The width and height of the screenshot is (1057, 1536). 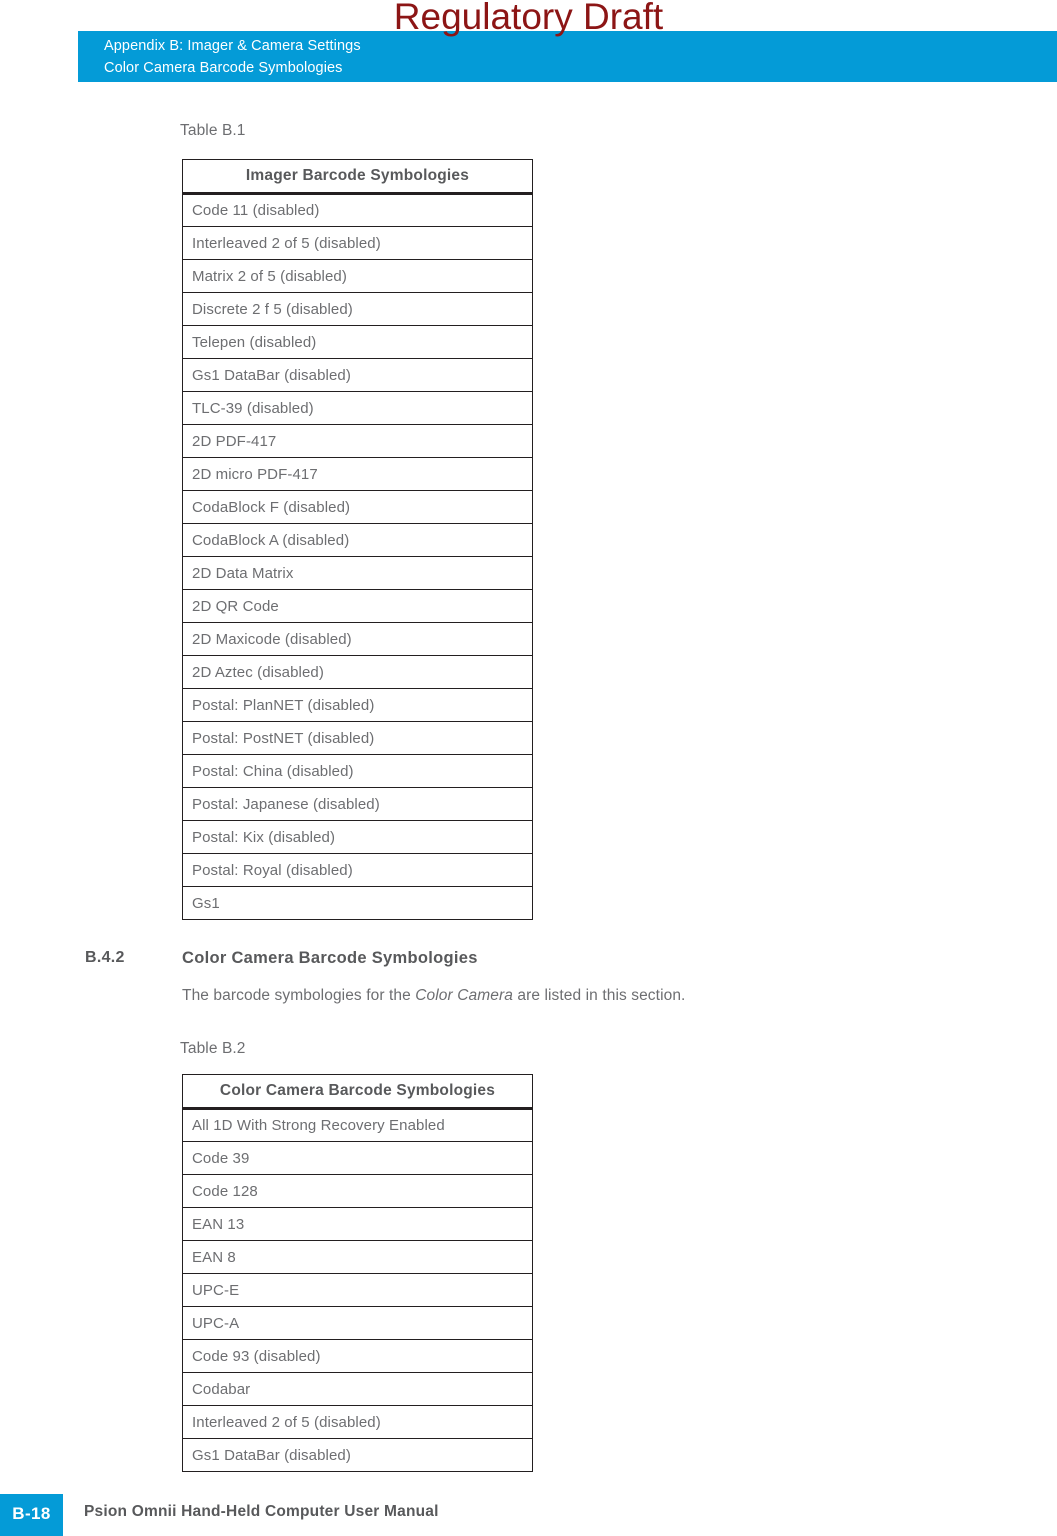 I want to click on table-row: EAN 13, so click(x=357, y=1224).